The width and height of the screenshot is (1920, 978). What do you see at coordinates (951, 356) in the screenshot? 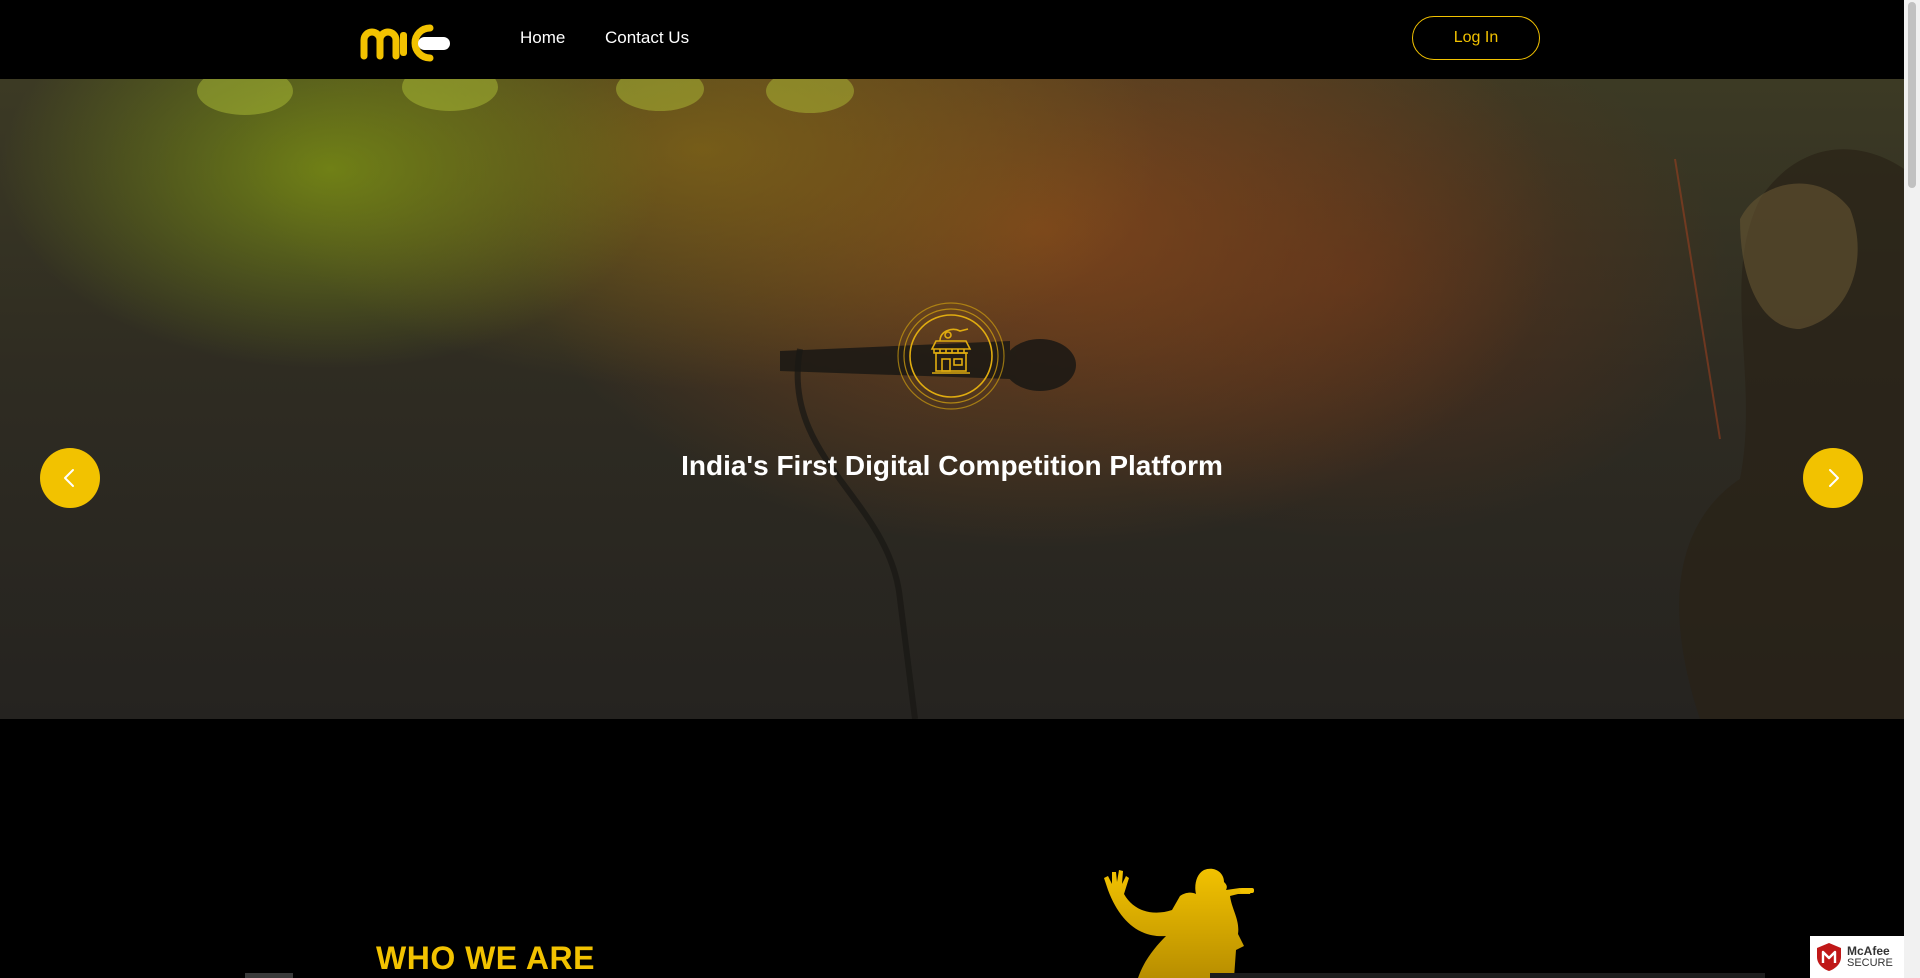
I see `market-stall-icon` at bounding box center [951, 356].